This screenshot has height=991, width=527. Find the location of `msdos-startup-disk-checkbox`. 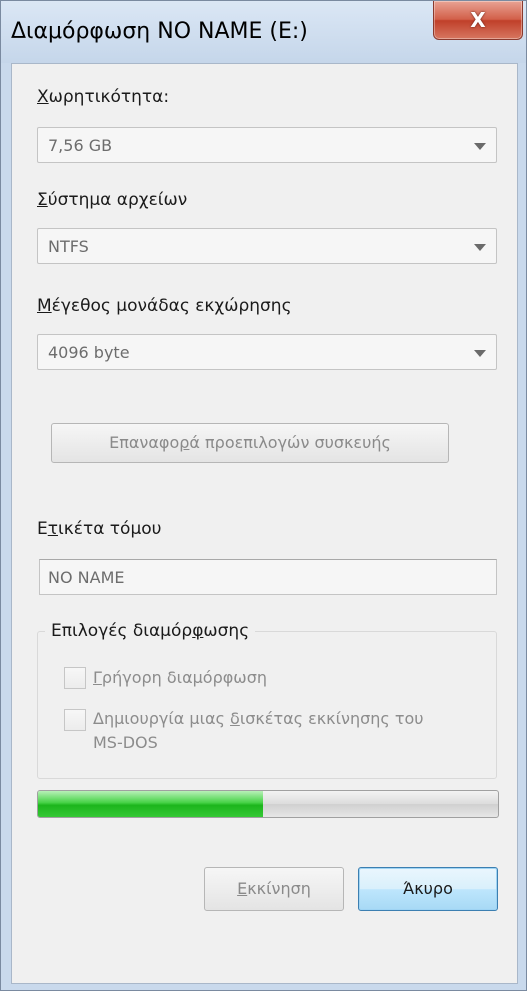

msdos-startup-disk-checkbox is located at coordinates (75, 720).